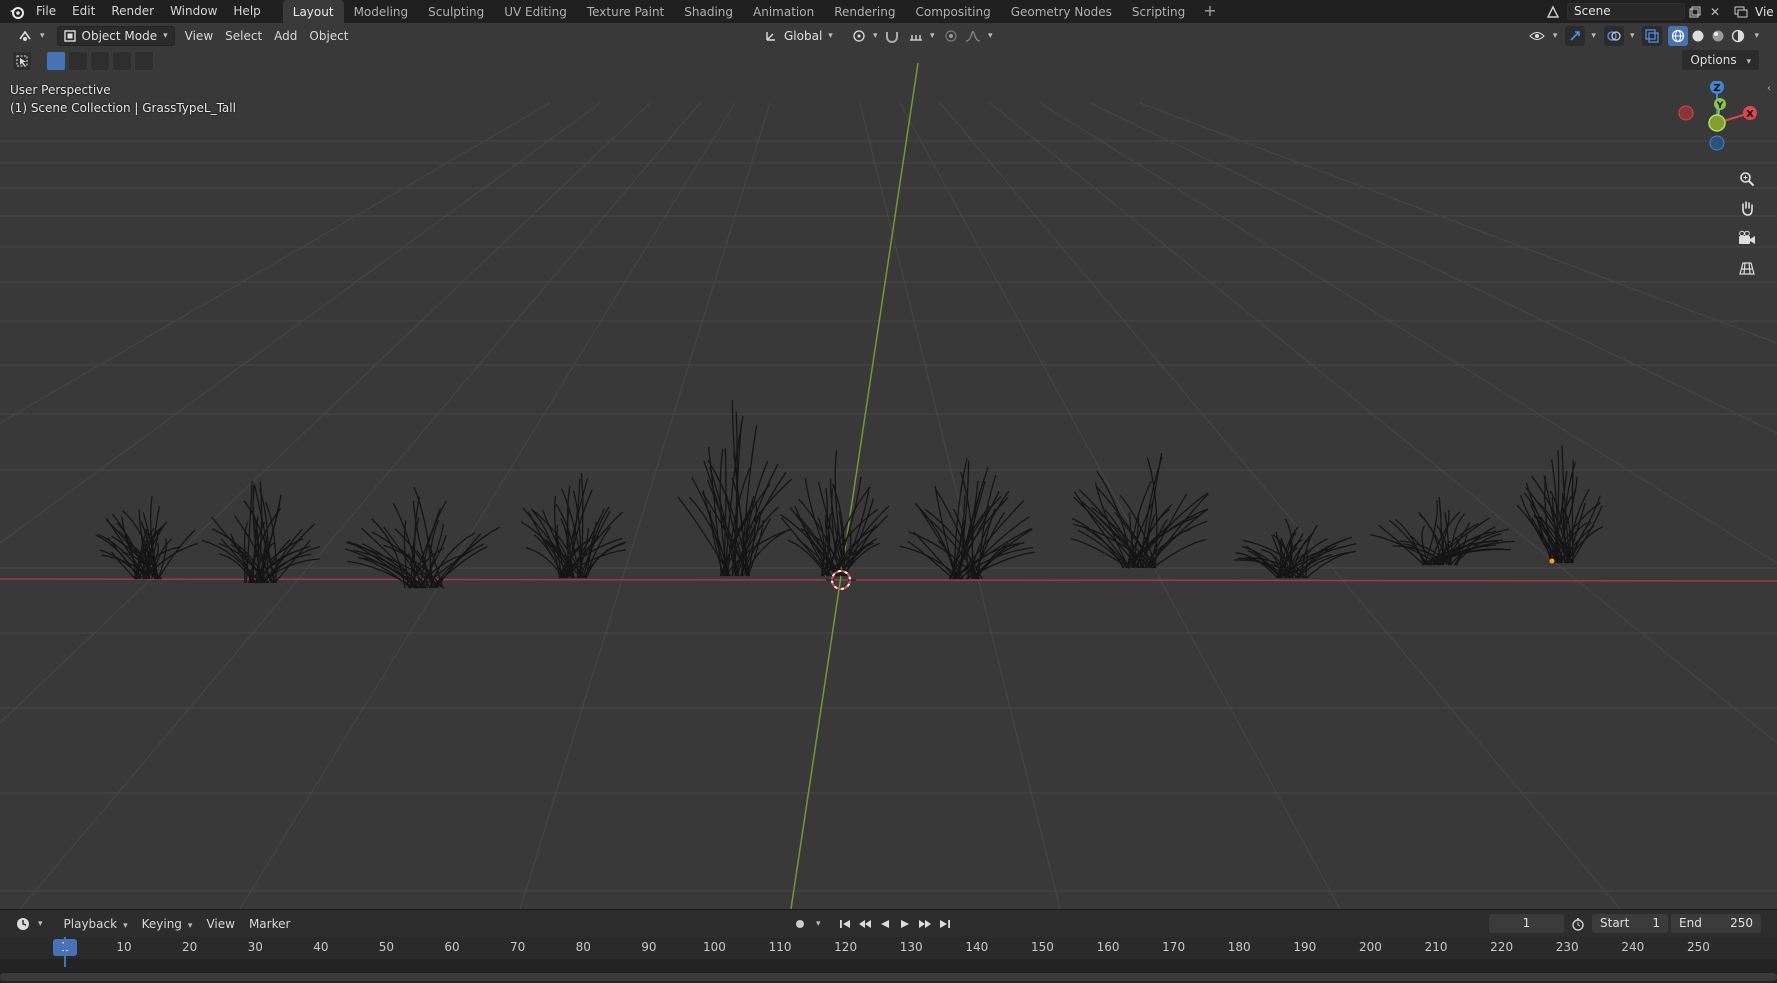 The width and height of the screenshot is (1777, 983). Describe the element at coordinates (189, 947) in the screenshot. I see `ruler-tick-label: 20` at that location.